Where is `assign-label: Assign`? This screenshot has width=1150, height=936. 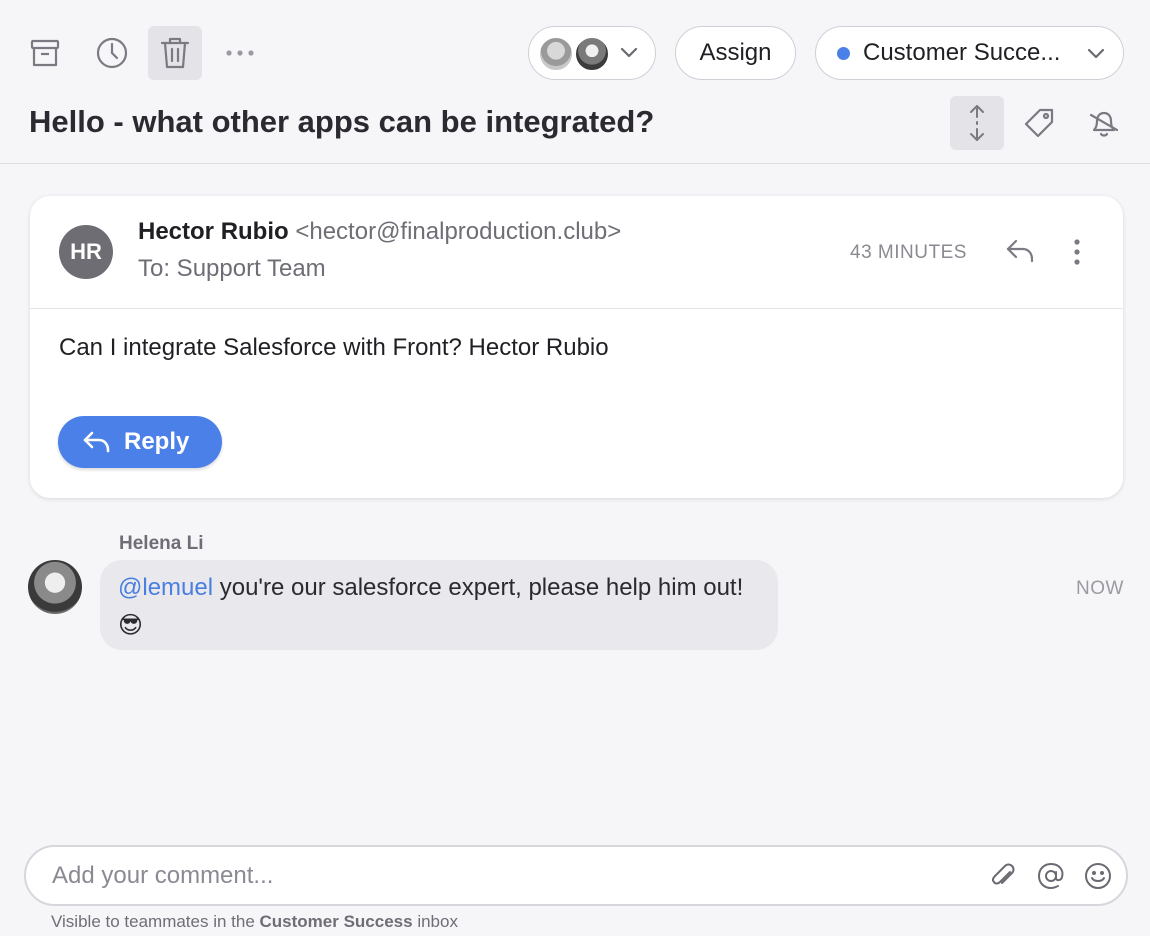
assign-label: Assign is located at coordinates (735, 52).